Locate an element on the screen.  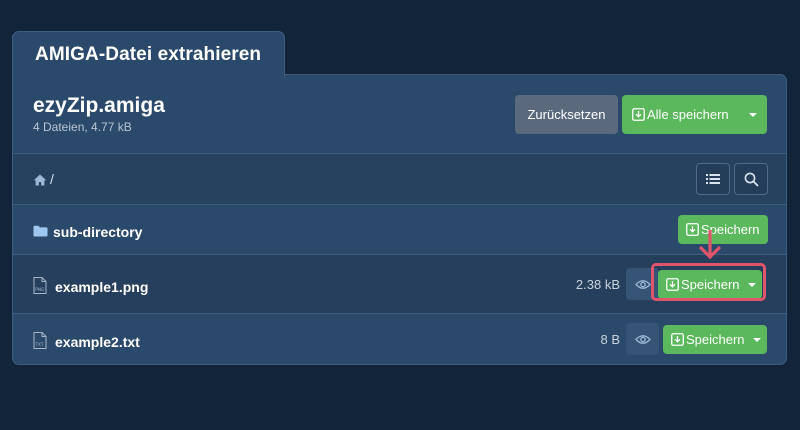
preview-button is located at coordinates (642, 339).